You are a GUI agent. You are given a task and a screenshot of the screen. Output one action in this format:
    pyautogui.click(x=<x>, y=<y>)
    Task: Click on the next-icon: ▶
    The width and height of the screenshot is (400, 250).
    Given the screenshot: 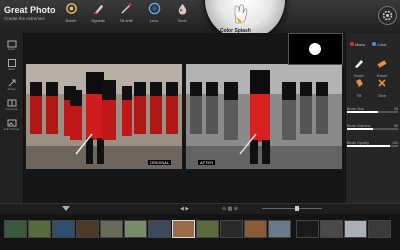 What is the action you would take?
    pyautogui.click(x=187, y=209)
    